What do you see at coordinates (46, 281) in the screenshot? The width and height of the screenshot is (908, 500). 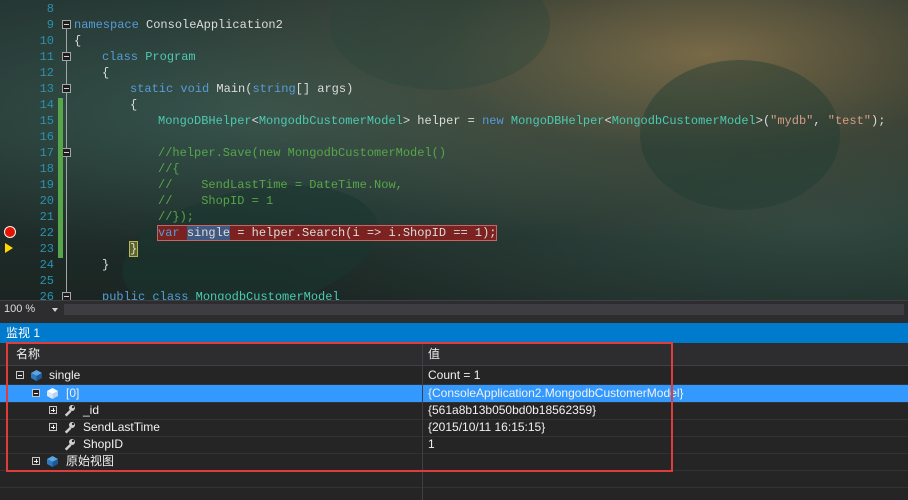 I see `line-number: 25` at bounding box center [46, 281].